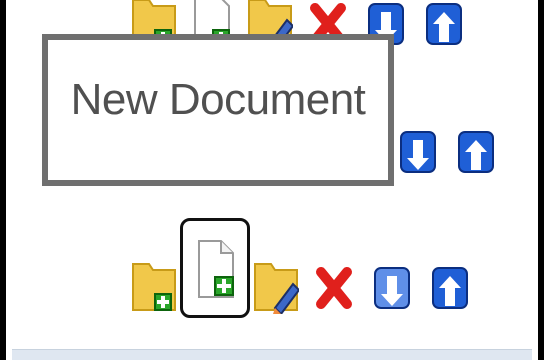 The width and height of the screenshot is (544, 360). Describe the element at coordinates (218, 99) in the screenshot. I see `tooltip-text: New Document` at that location.